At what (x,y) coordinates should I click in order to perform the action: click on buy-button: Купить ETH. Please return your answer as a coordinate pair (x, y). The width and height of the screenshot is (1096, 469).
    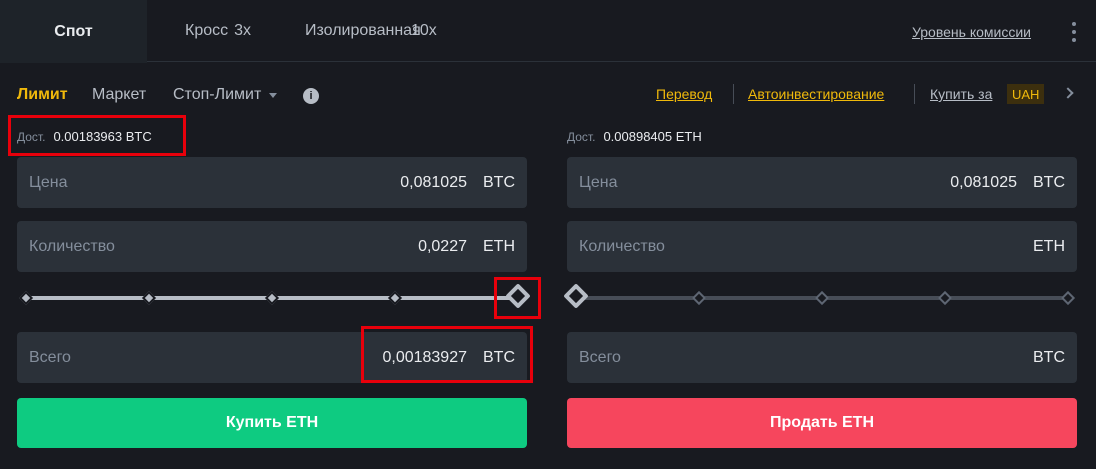
    Looking at the image, I should click on (272, 423).